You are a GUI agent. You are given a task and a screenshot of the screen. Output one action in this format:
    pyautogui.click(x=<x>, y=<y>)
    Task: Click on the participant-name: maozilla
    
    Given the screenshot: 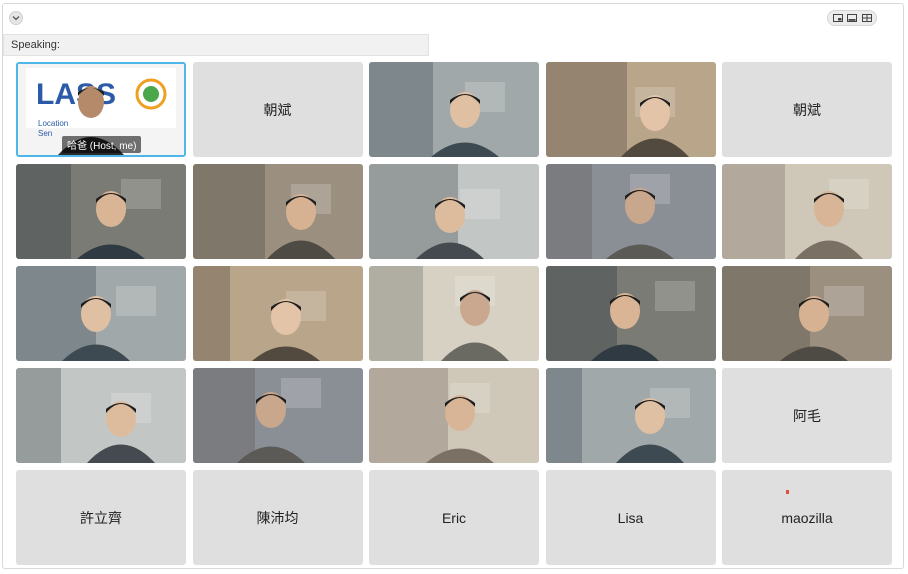 What is the action you would take?
    pyautogui.click(x=807, y=517)
    